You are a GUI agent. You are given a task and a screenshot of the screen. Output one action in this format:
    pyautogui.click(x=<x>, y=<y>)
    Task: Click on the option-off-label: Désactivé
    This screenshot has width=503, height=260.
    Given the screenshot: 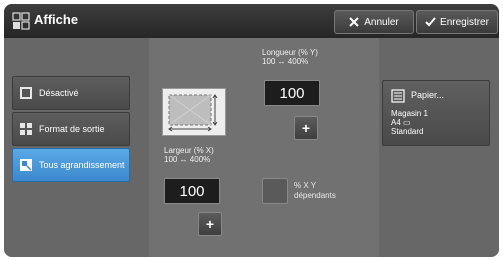 What is the action you would take?
    pyautogui.click(x=59, y=93)
    